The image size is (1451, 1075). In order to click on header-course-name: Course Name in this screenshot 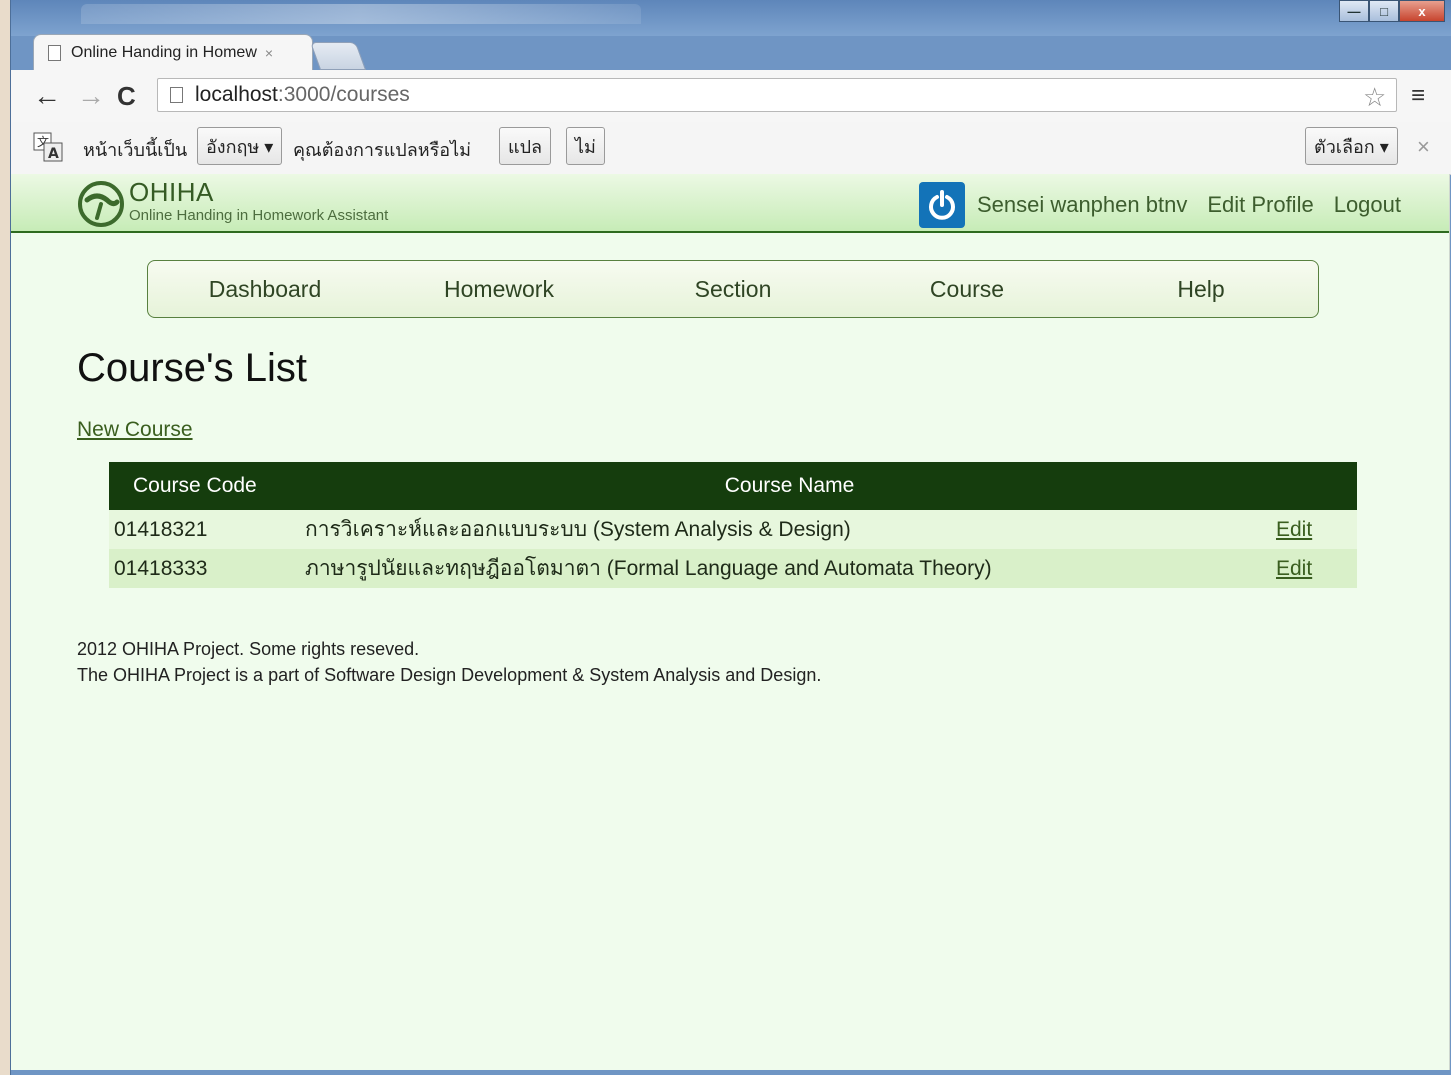, I will do `click(789, 486)`.